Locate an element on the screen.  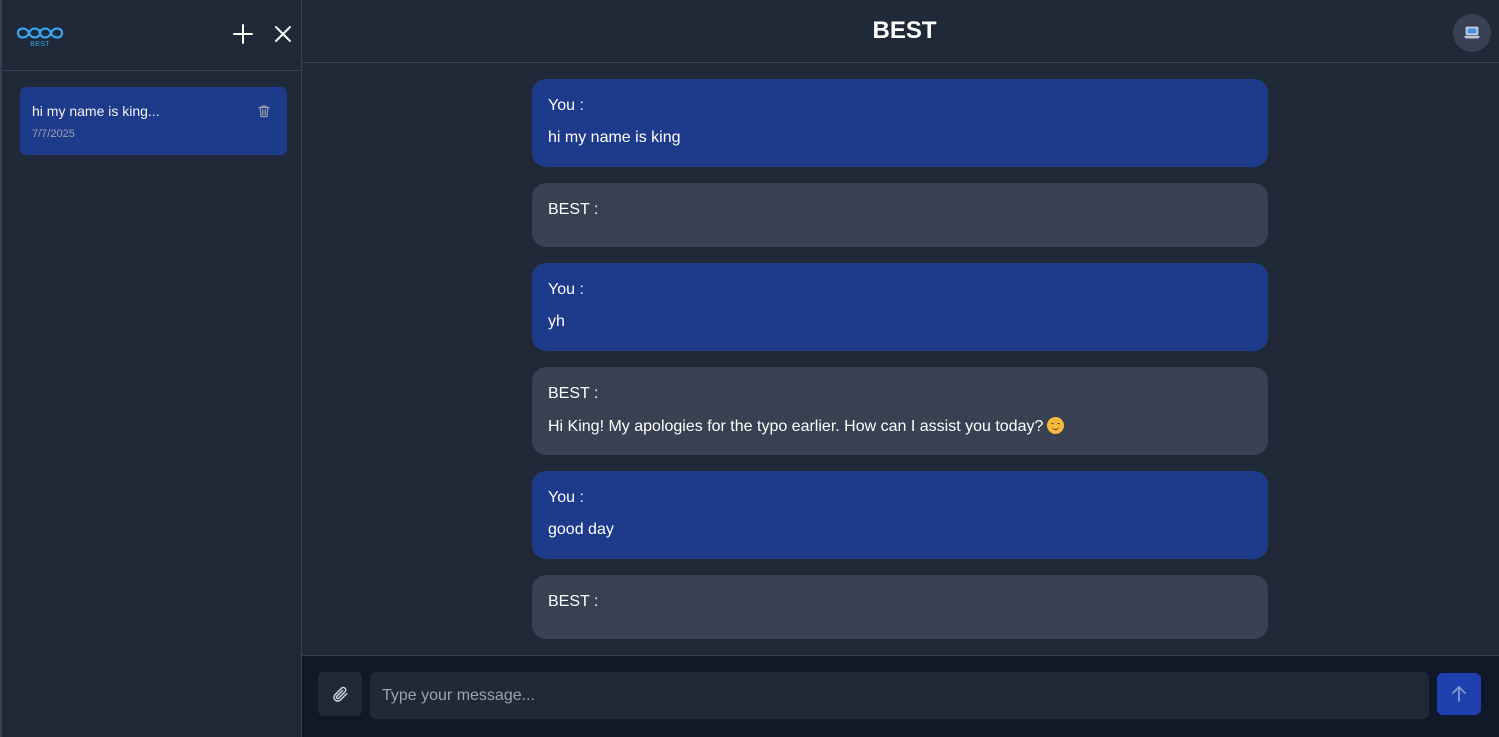
close-sidebar-button is located at coordinates (283, 34).